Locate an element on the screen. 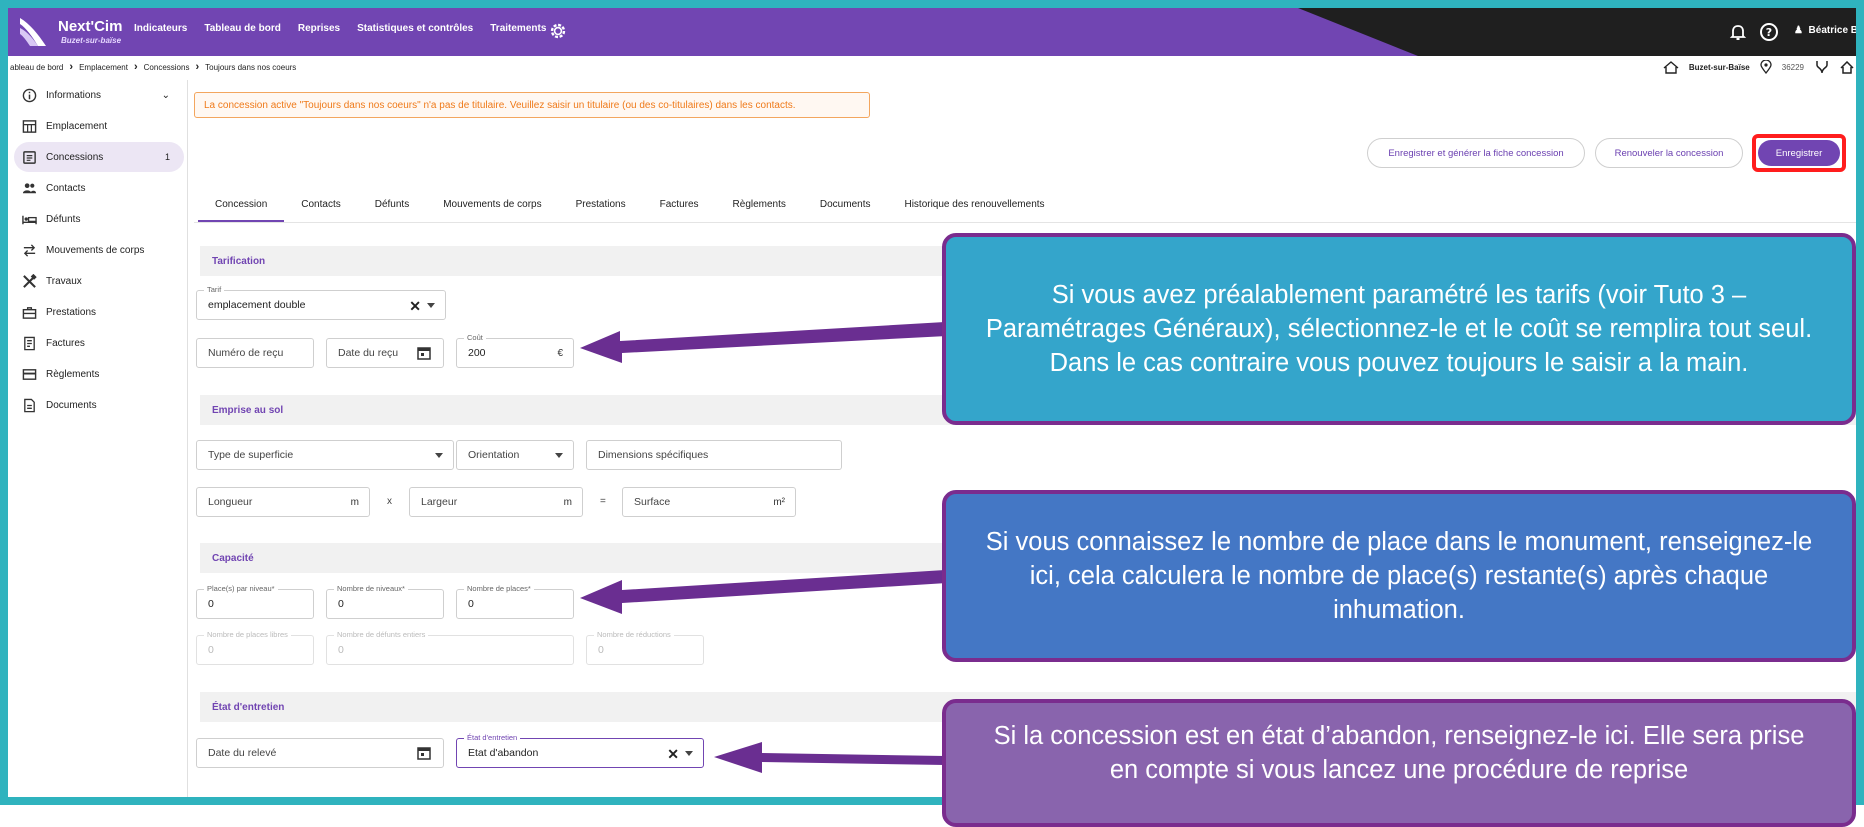  sidebar-item-label: Contacts is located at coordinates (66, 188).